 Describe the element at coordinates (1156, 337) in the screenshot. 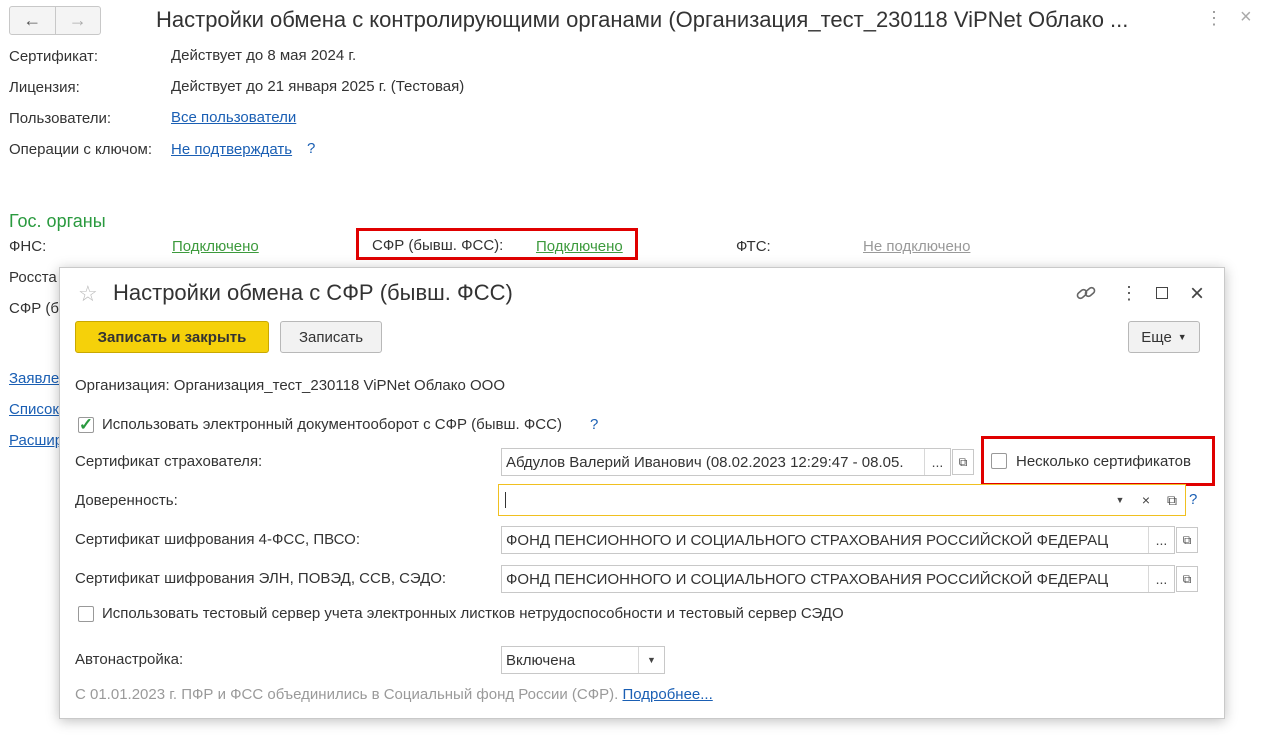

I see `more-label: Еще` at that location.